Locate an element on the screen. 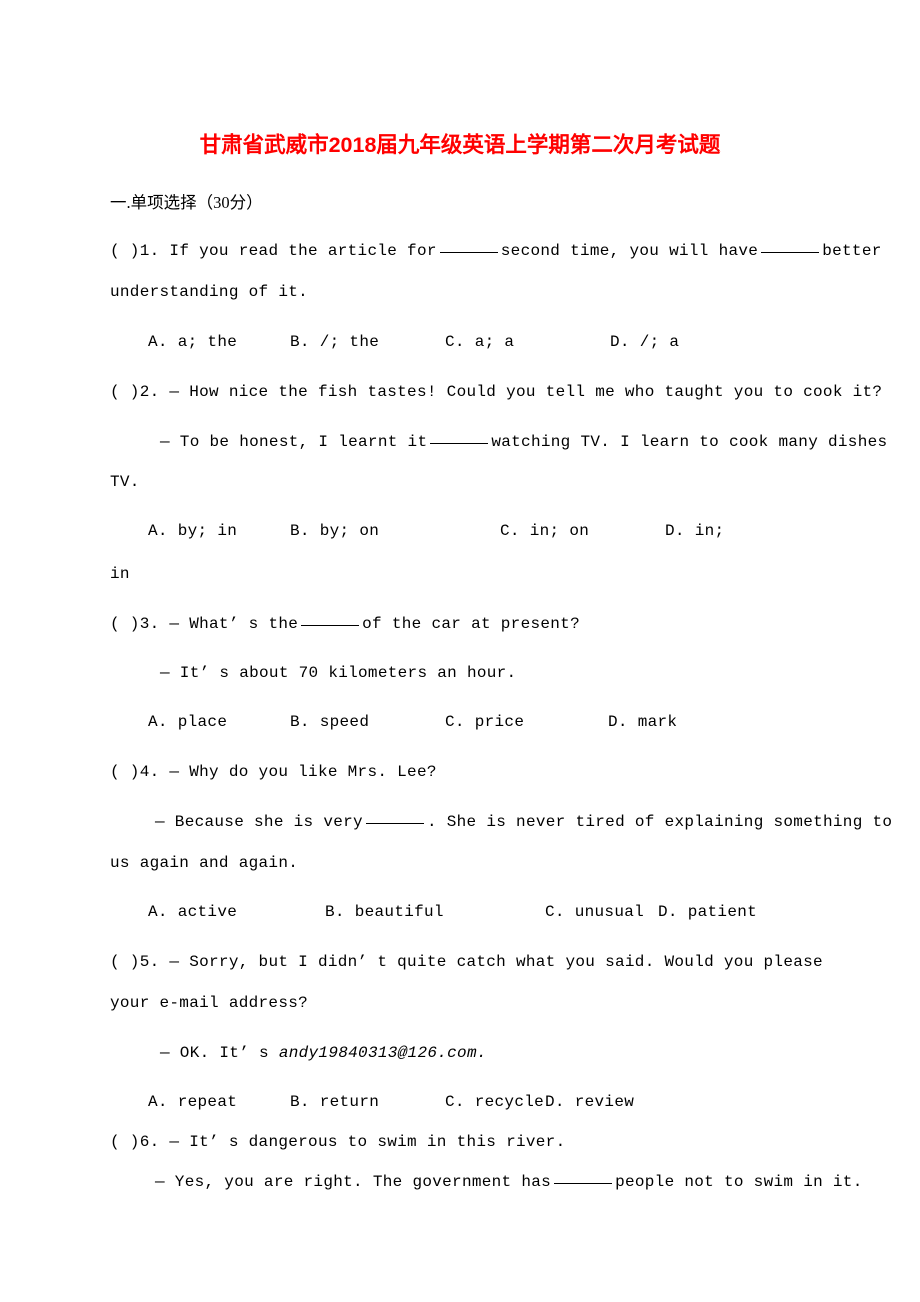  section-heading-multiple-choice: 一.单项选择（30分） is located at coordinates (186, 202).